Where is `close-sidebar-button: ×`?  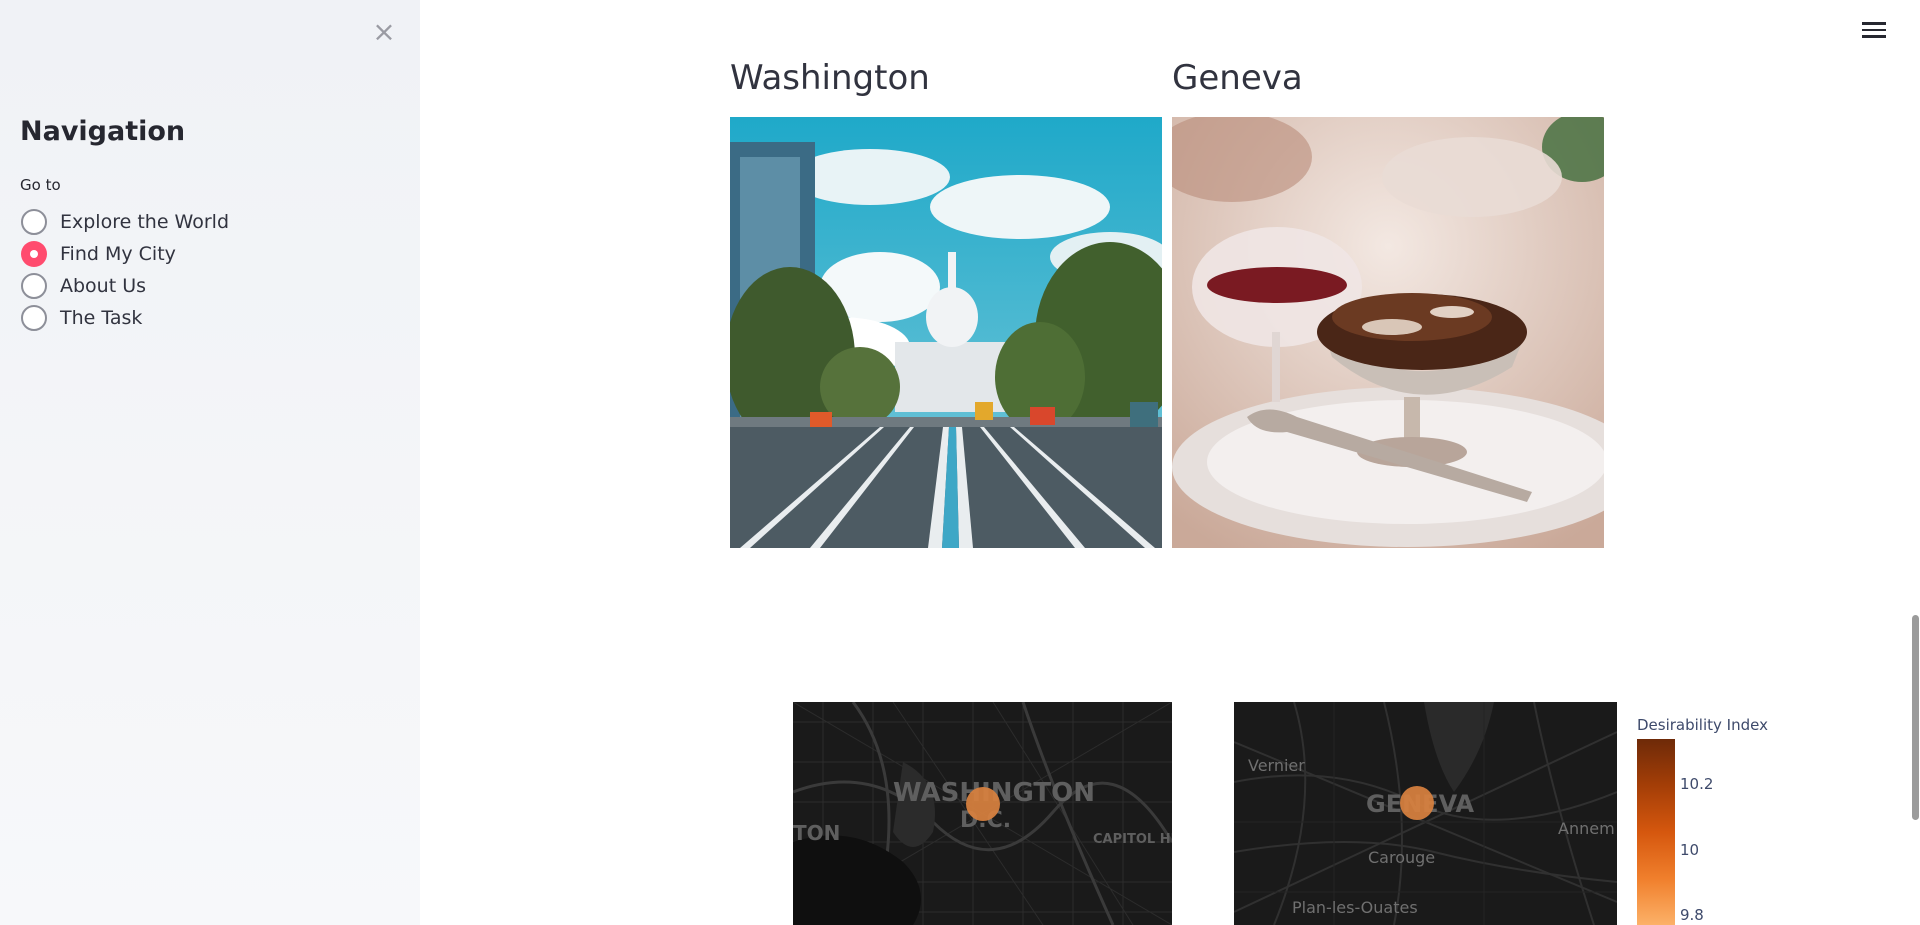 close-sidebar-button: × is located at coordinates (384, 32).